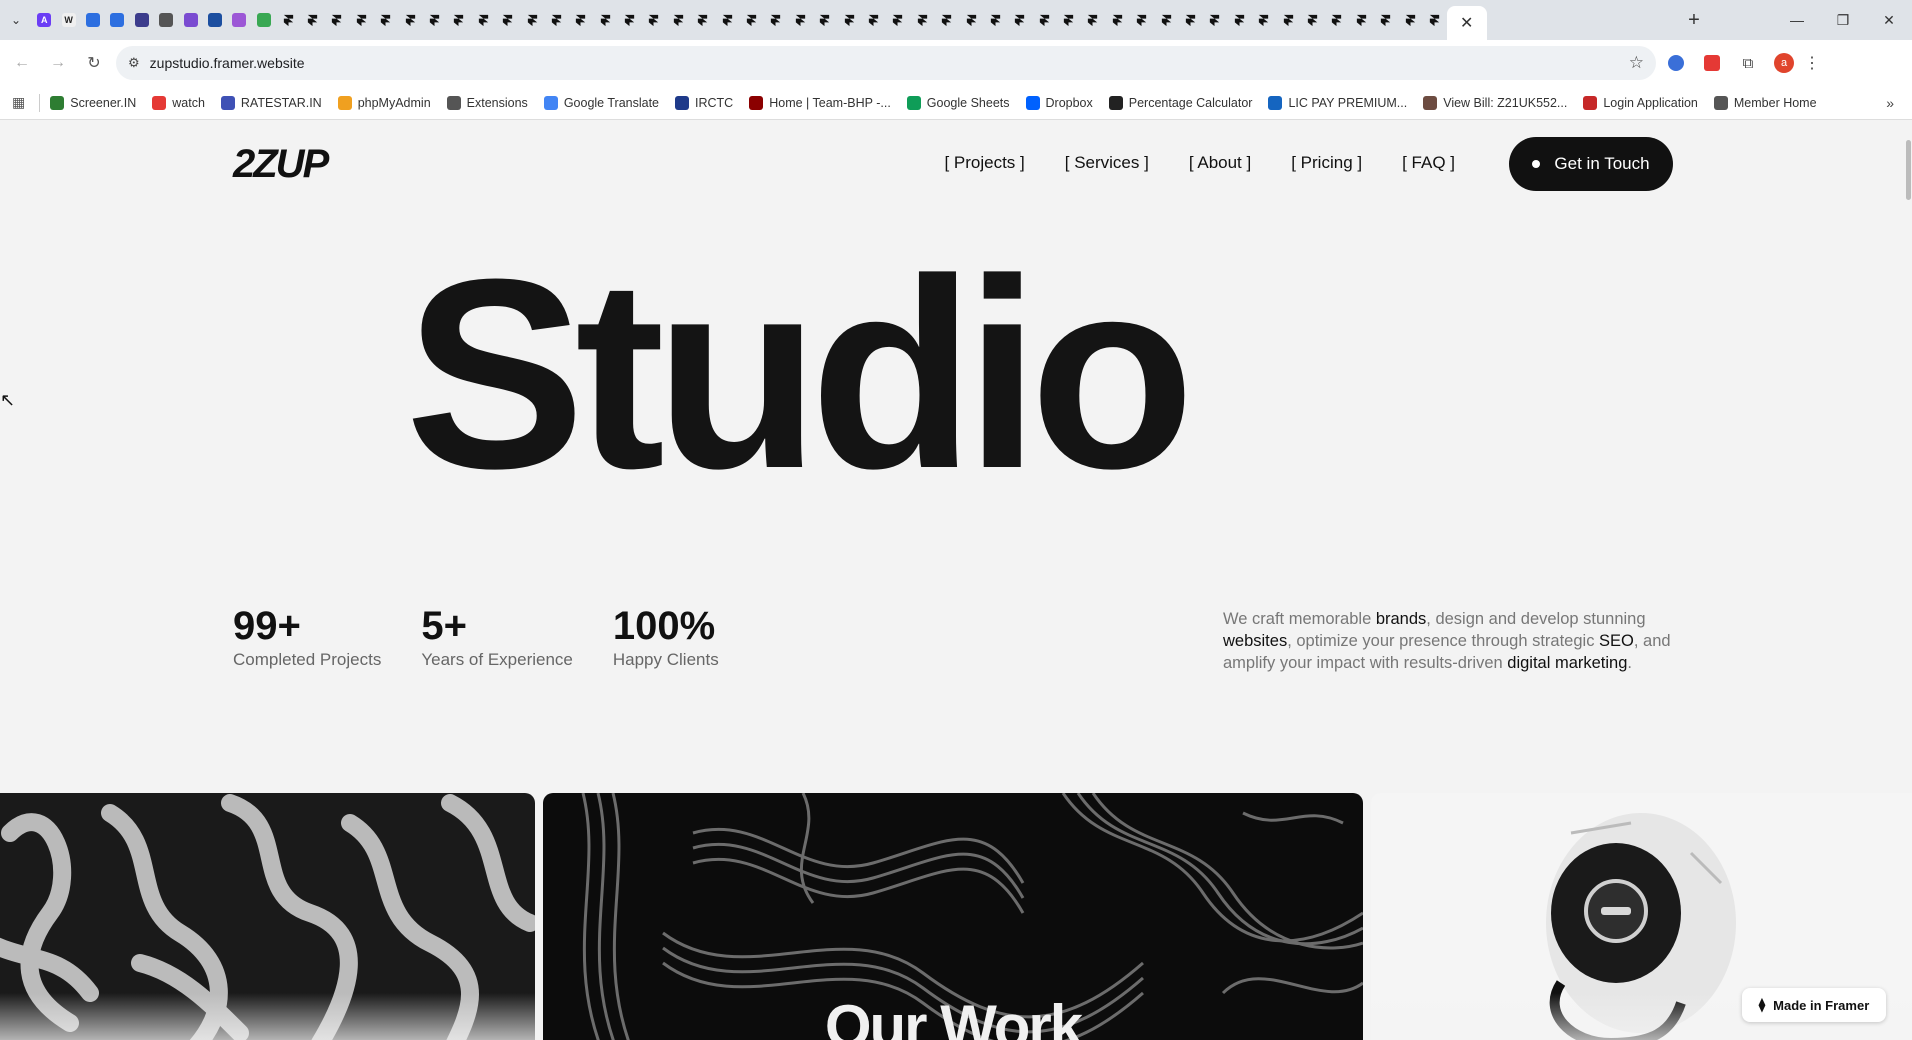 The width and height of the screenshot is (1912, 1040). Describe the element at coordinates (1059, 102) in the screenshot. I see `bookmark-item: Dropbox` at that location.